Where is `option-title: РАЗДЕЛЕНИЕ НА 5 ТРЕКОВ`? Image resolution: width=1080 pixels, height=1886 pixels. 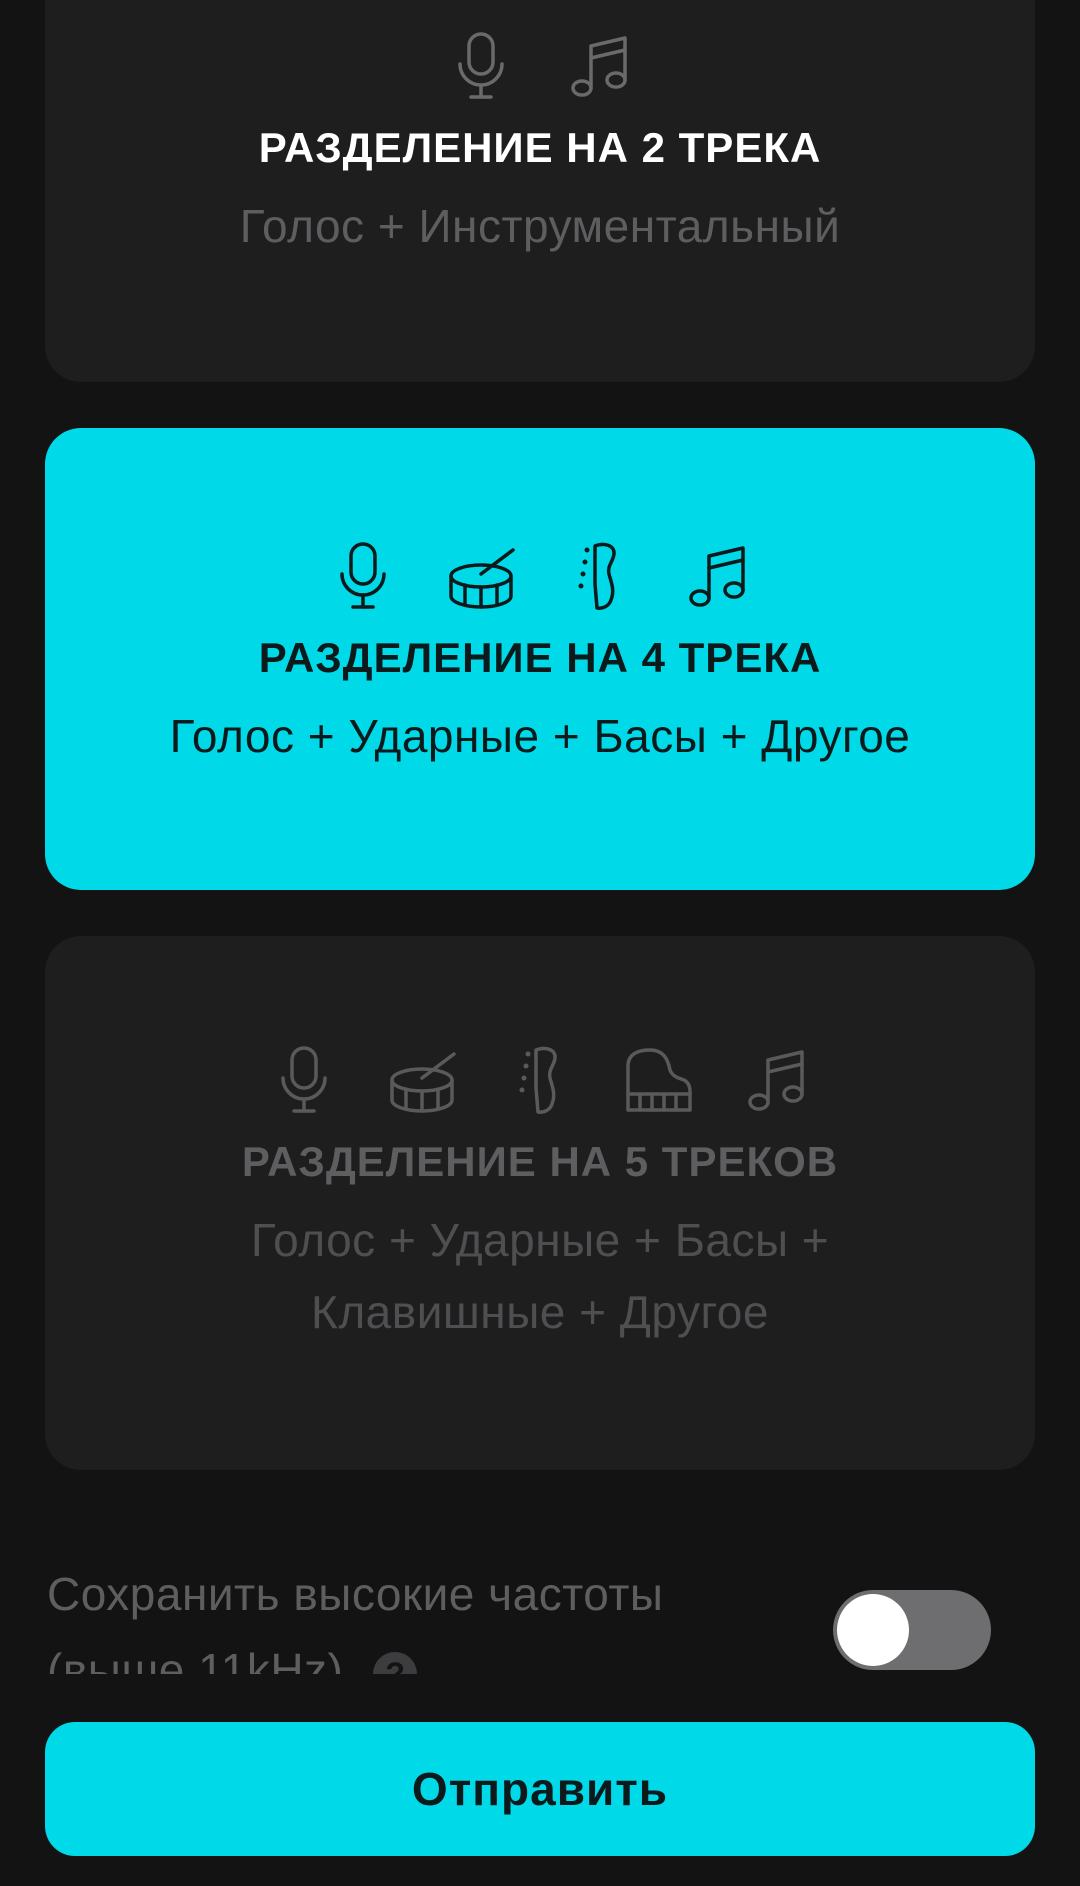 option-title: РАЗДЕЛЕНИЕ НА 5 ТРЕКОВ is located at coordinates (540, 1161).